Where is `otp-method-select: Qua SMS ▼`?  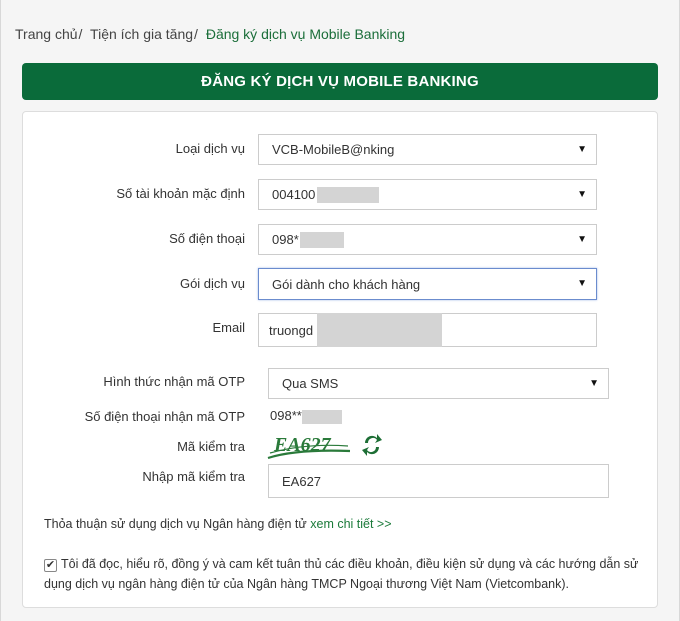 otp-method-select: Qua SMS ▼ is located at coordinates (438, 383).